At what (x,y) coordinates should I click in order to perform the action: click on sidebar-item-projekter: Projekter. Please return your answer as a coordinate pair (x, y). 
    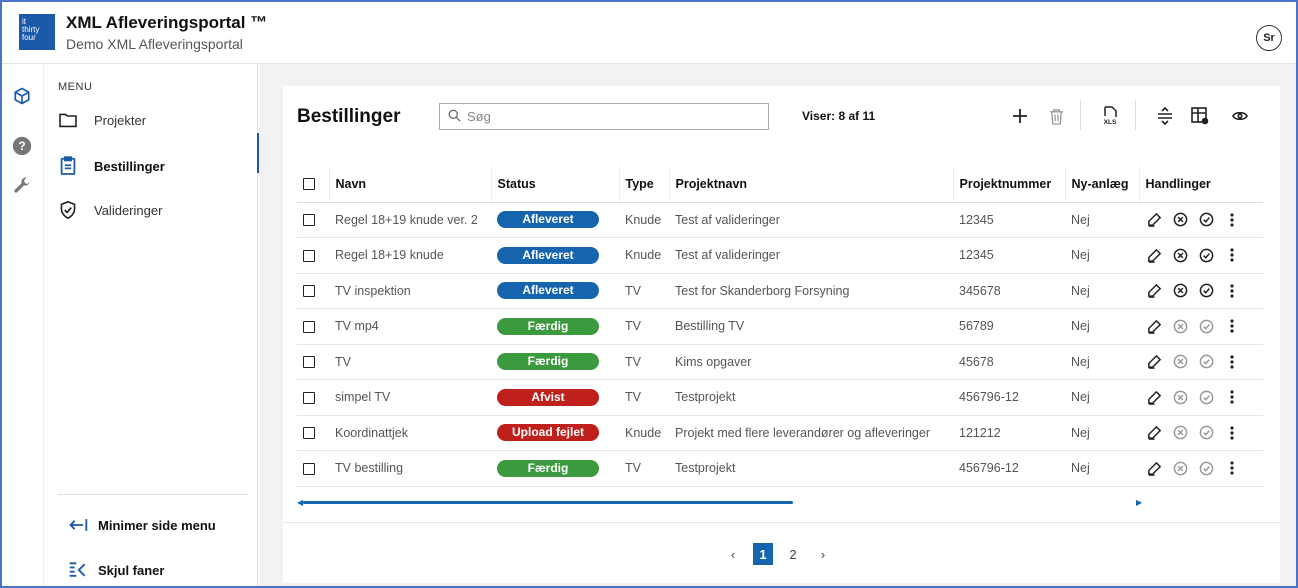
    Looking at the image, I should click on (102, 120).